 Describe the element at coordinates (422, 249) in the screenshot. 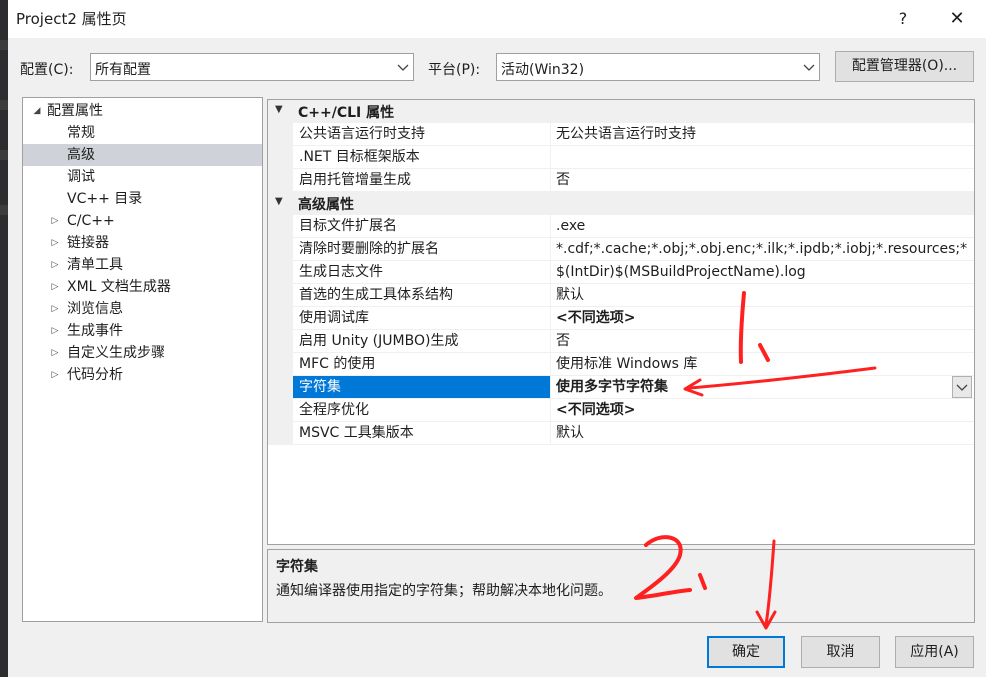

I see `property-name: 清除时要删除的扩展名` at that location.